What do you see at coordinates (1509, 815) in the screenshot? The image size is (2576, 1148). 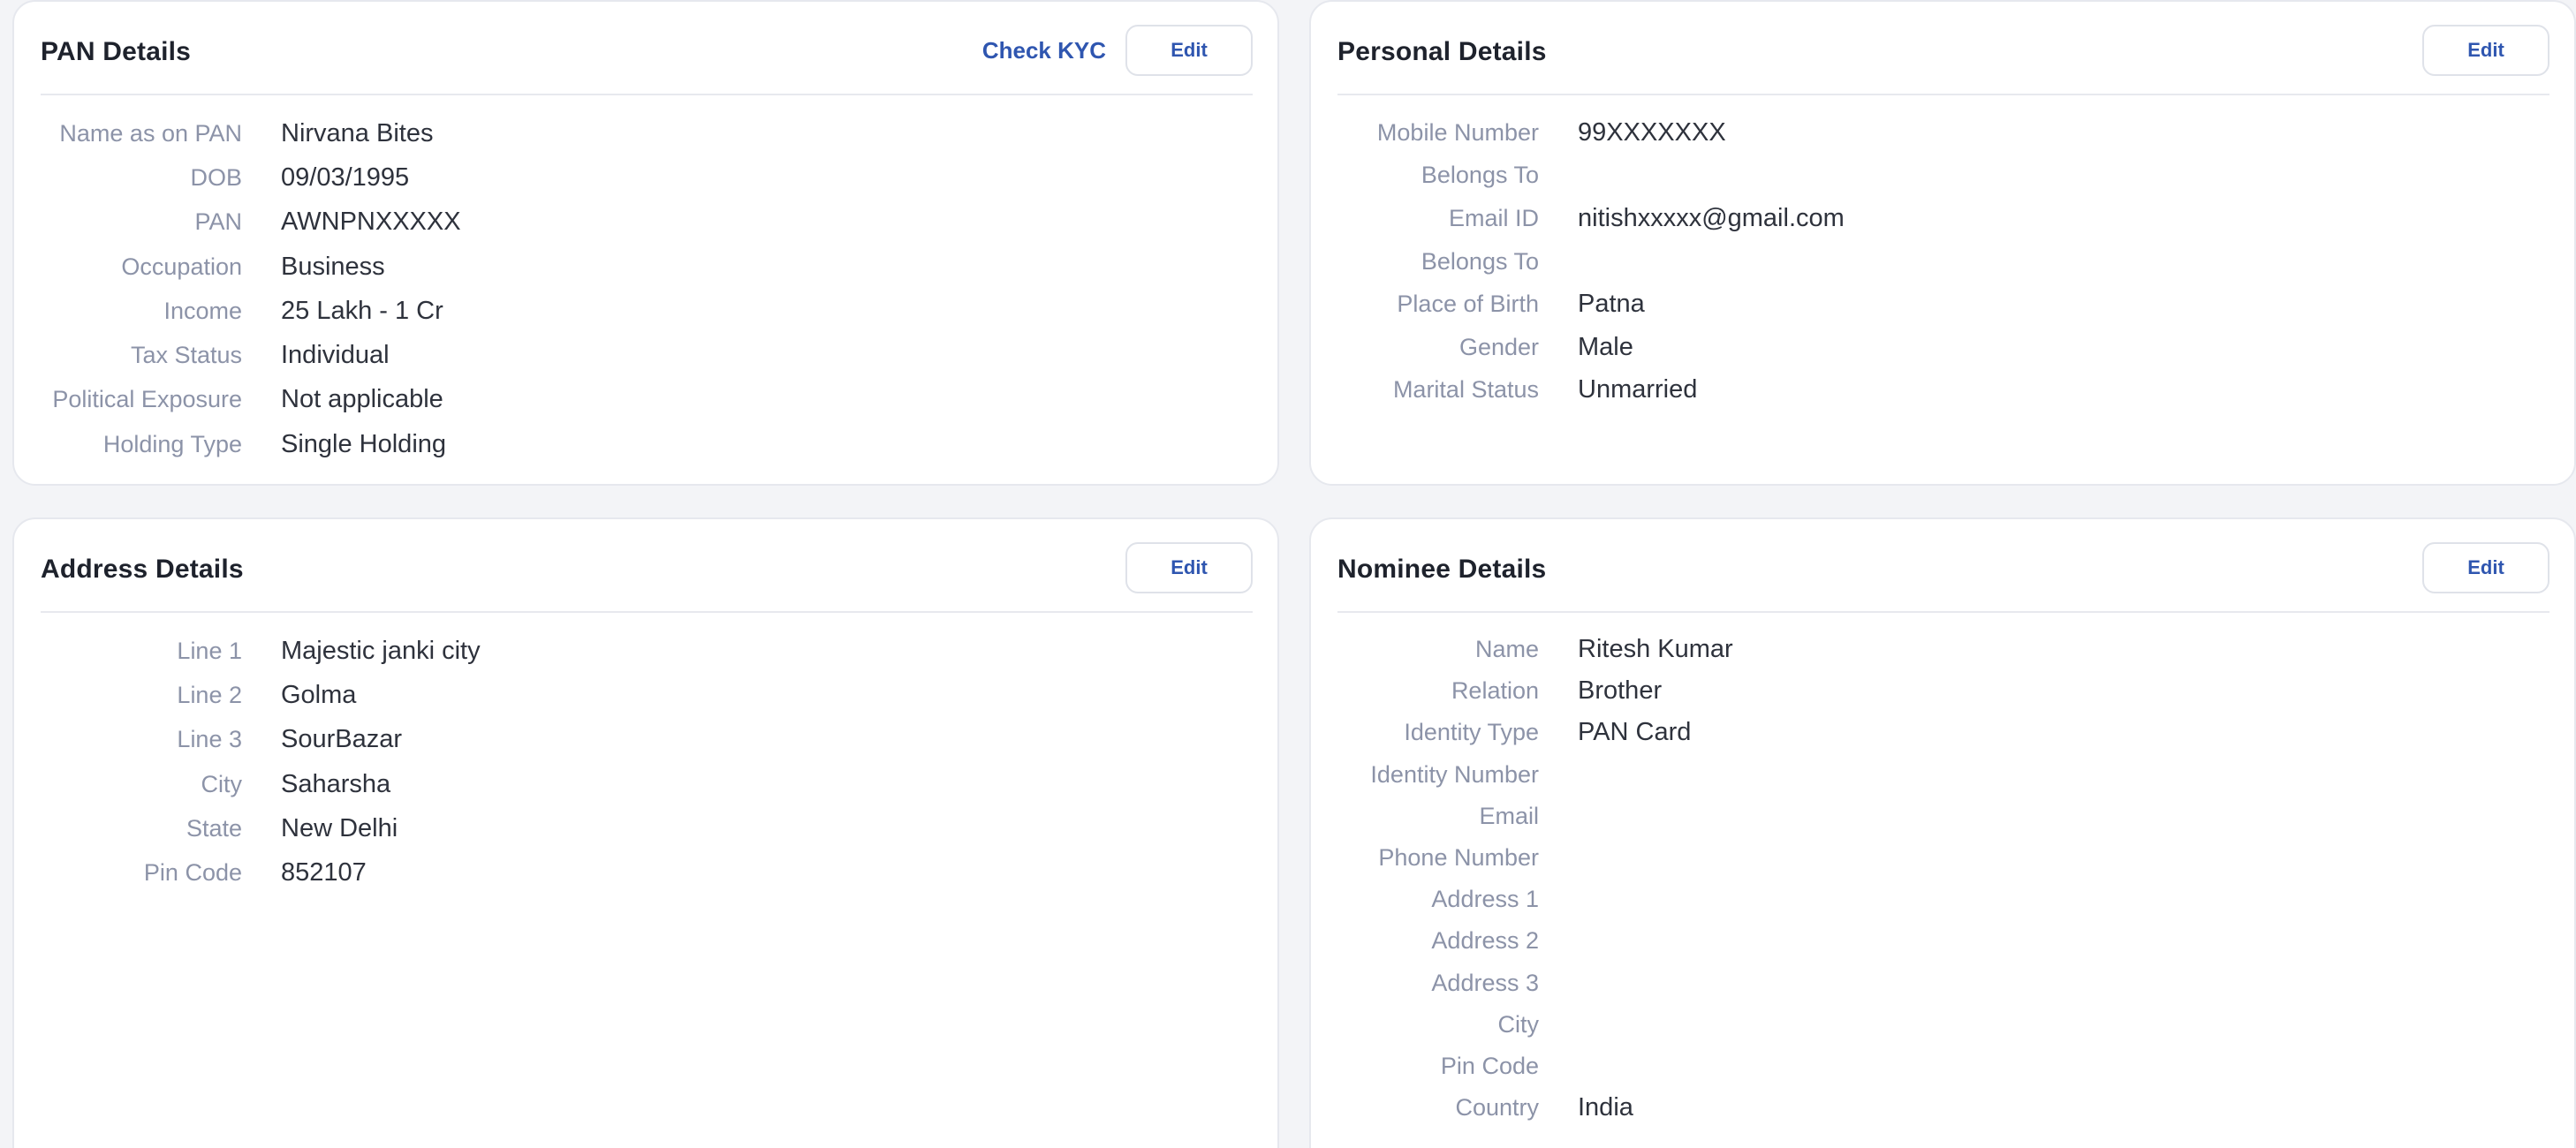 I see `detail-label: Email` at bounding box center [1509, 815].